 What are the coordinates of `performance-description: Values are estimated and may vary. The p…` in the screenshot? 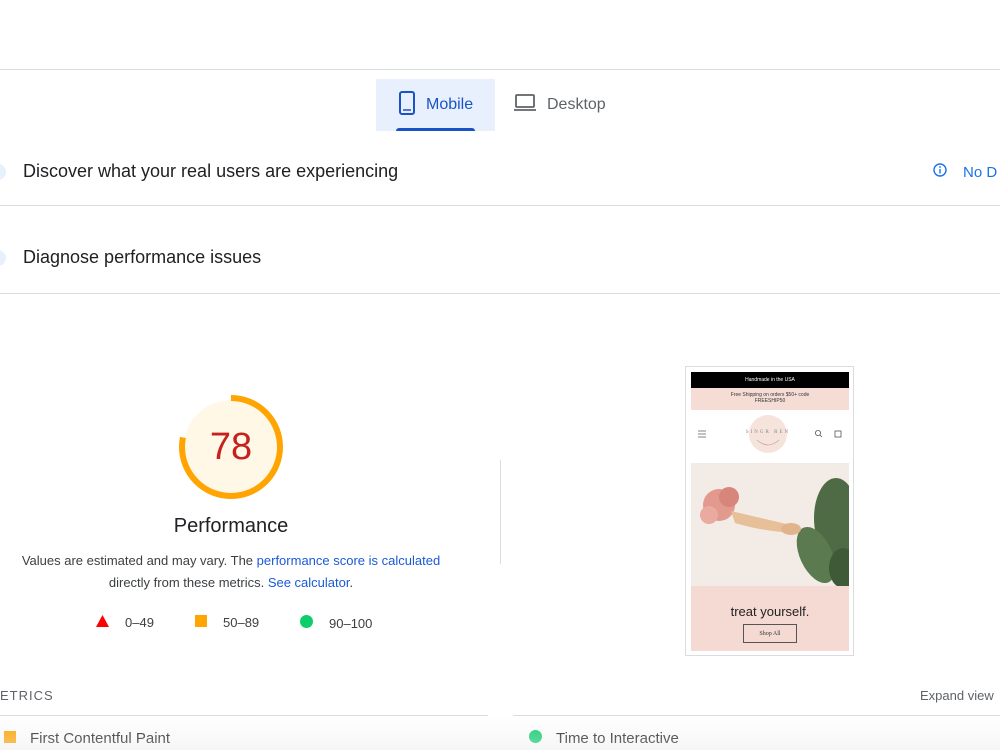 It's located at (231, 572).